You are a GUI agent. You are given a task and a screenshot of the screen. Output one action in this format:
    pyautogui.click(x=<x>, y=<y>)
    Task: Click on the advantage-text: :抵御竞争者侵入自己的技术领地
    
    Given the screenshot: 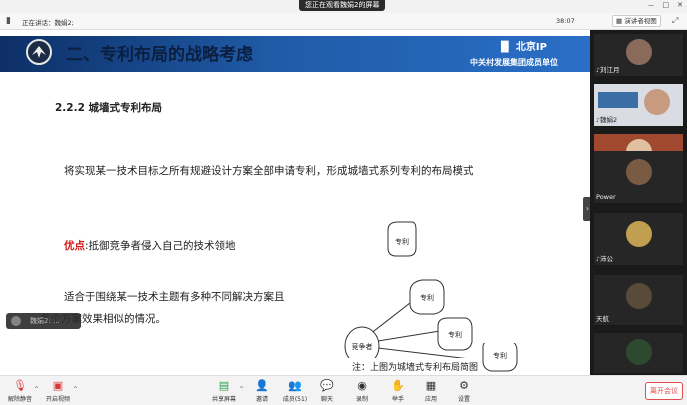 What is the action you would take?
    pyautogui.click(x=160, y=246)
    